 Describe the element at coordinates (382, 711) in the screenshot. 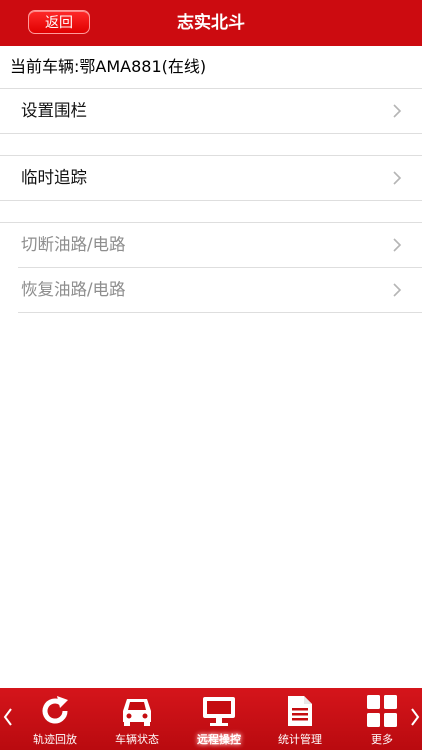

I see `grid-icon` at that location.